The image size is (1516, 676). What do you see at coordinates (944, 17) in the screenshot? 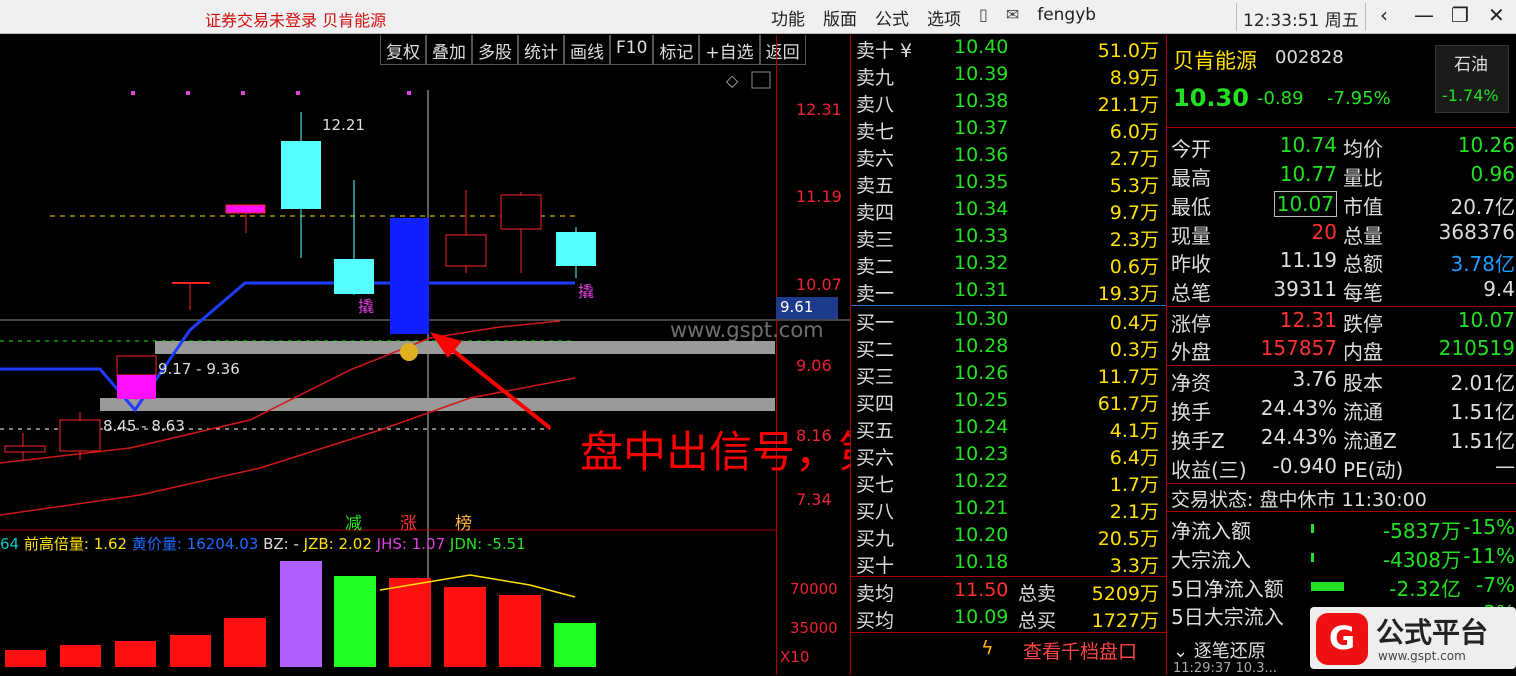
I see `menu-options: 选项` at bounding box center [944, 17].